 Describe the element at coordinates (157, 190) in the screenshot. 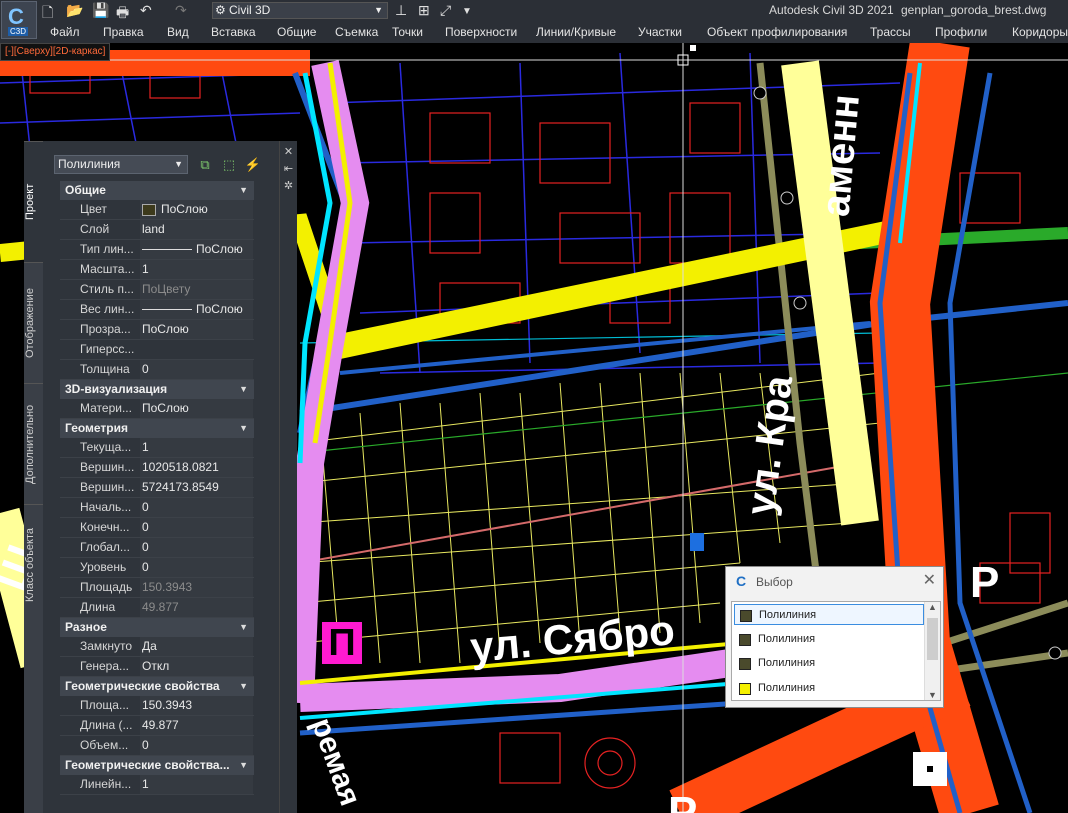

I see `section-header: Общие ▼` at that location.